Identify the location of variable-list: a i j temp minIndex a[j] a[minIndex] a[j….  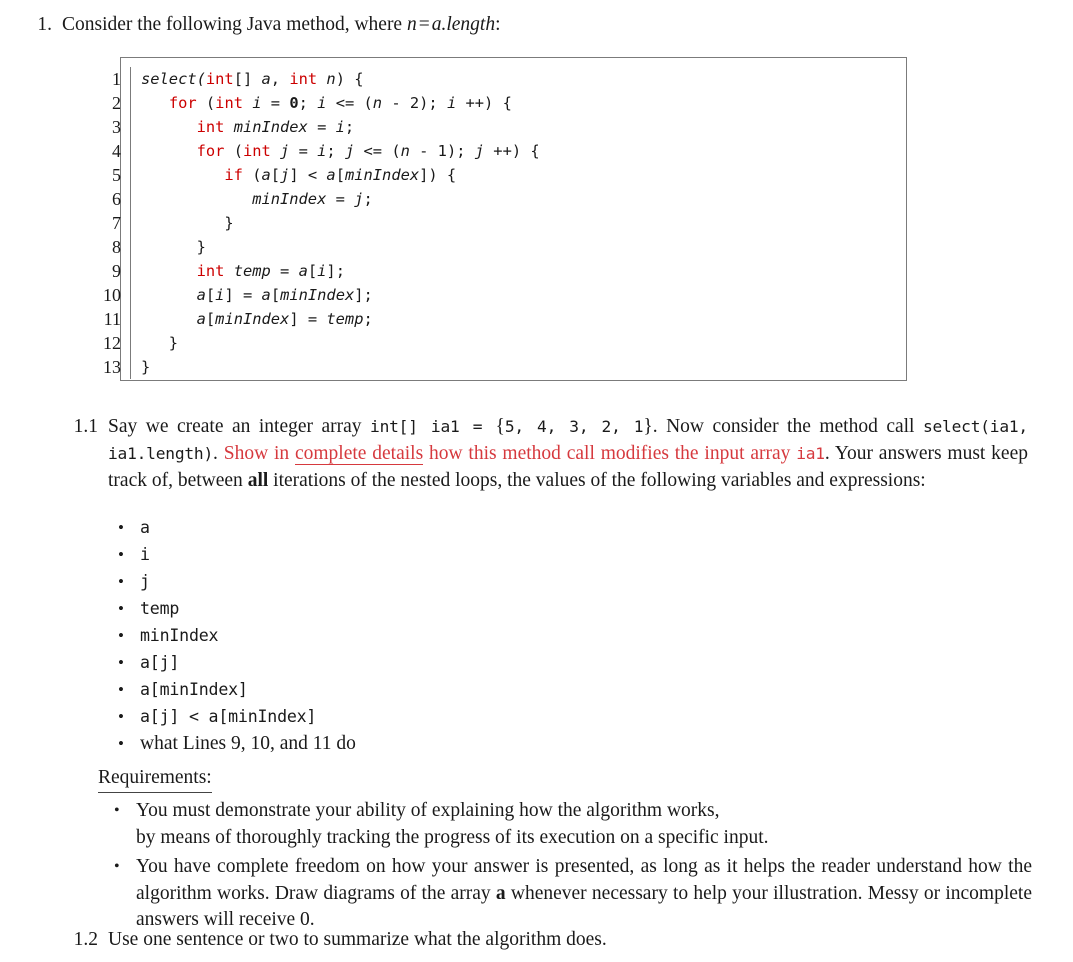
(237, 635).